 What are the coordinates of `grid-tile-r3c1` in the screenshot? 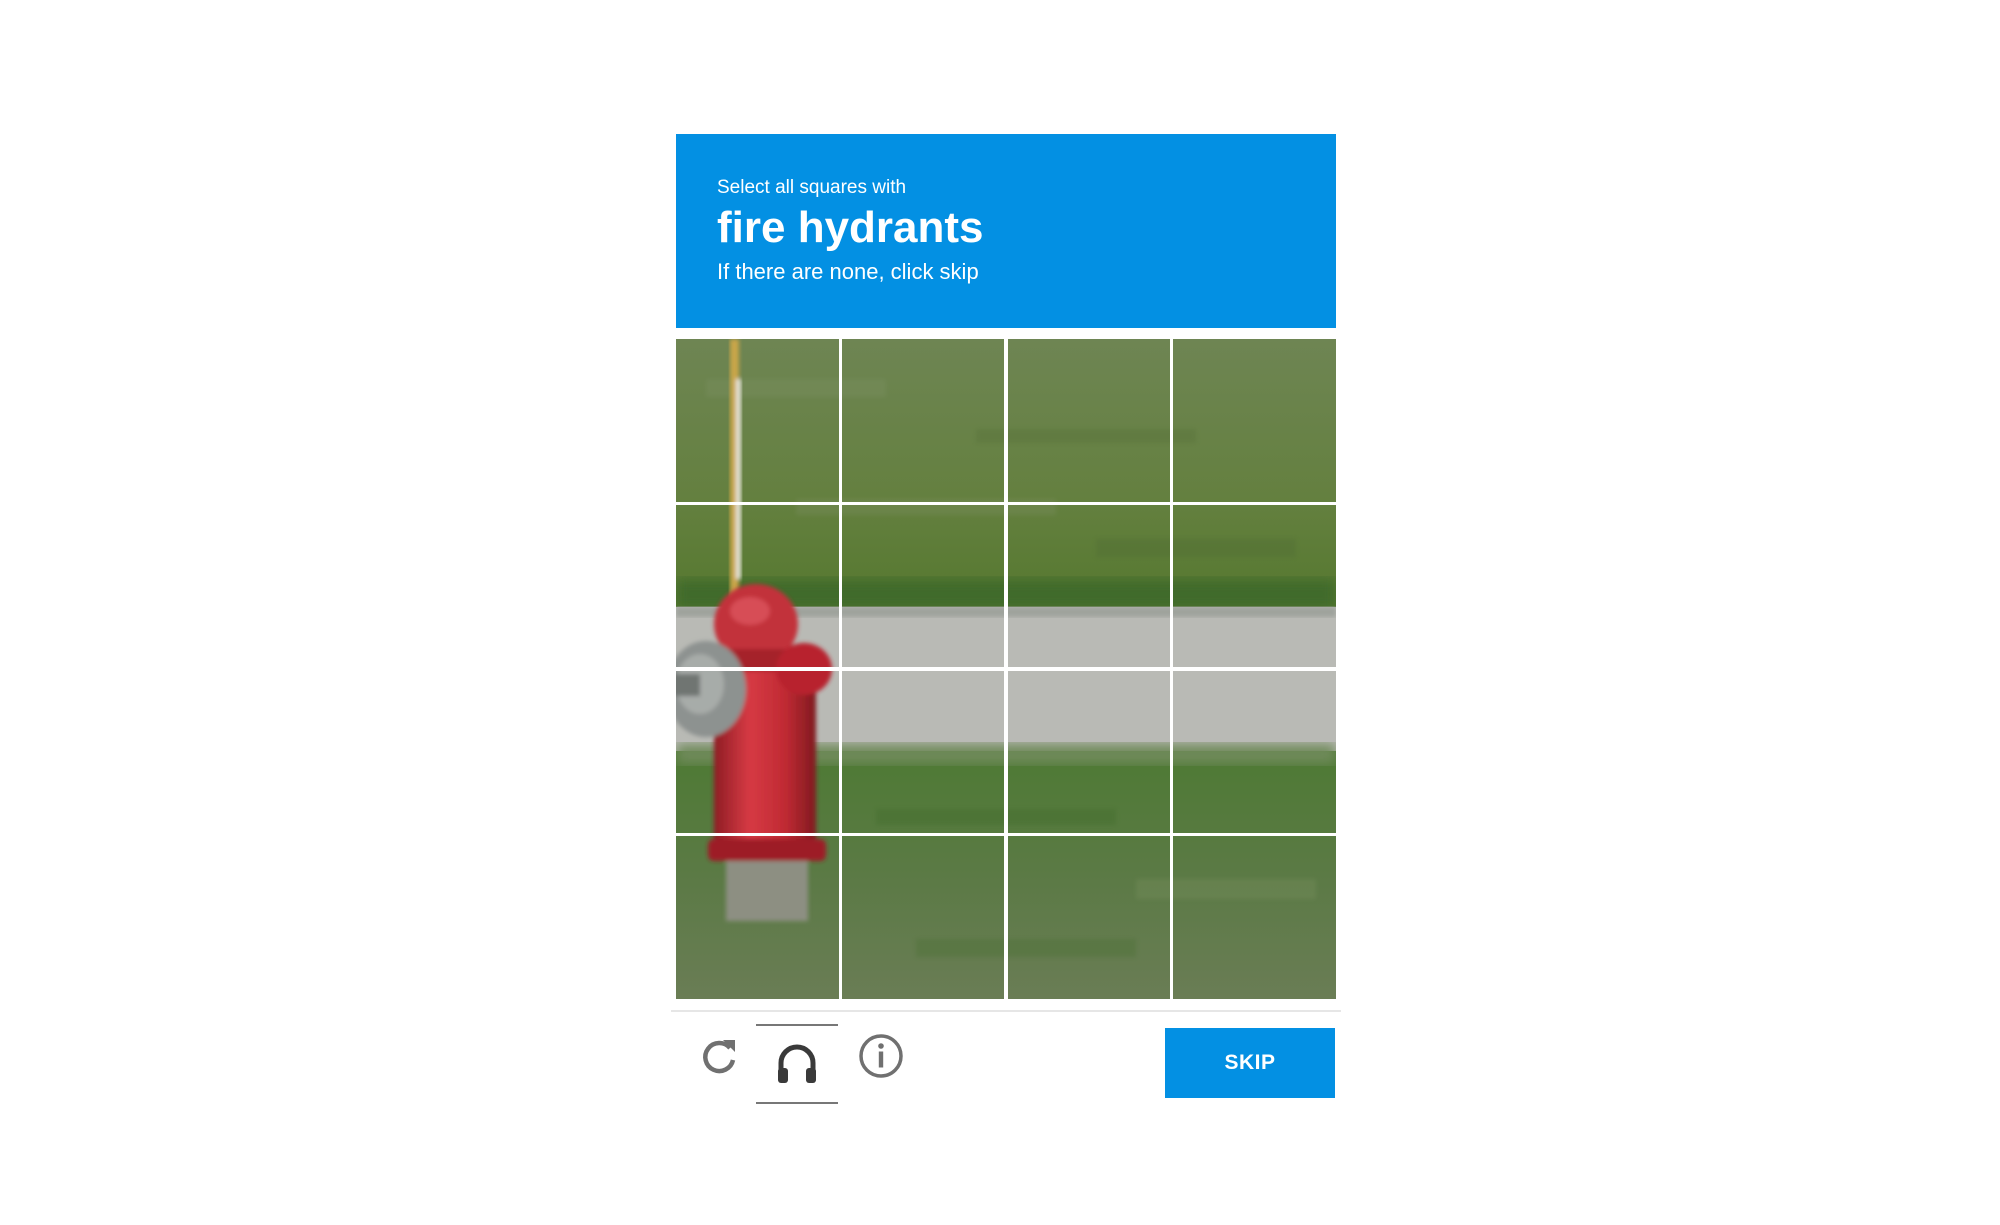 It's located at (757, 752).